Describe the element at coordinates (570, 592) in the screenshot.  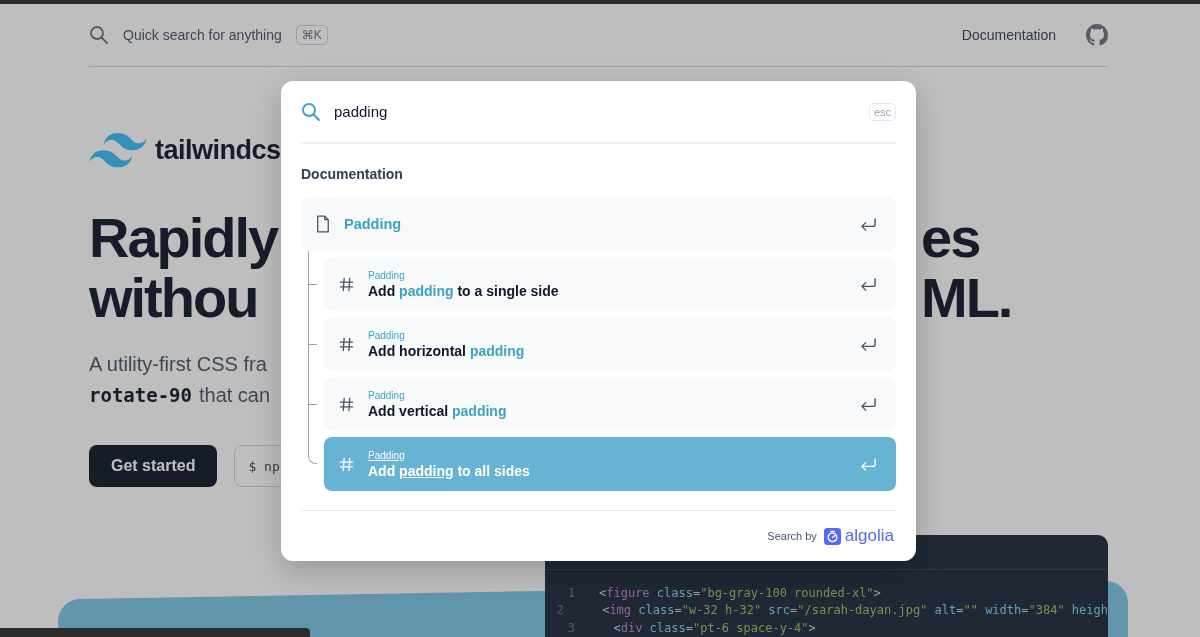
I see `line-number: 1` at that location.